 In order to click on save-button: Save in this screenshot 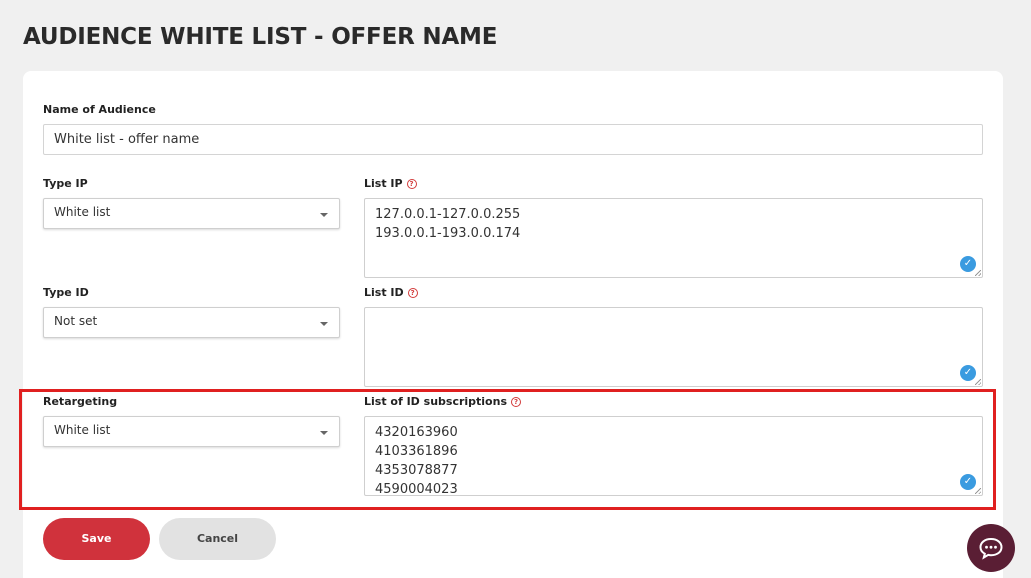, I will do `click(96, 539)`.